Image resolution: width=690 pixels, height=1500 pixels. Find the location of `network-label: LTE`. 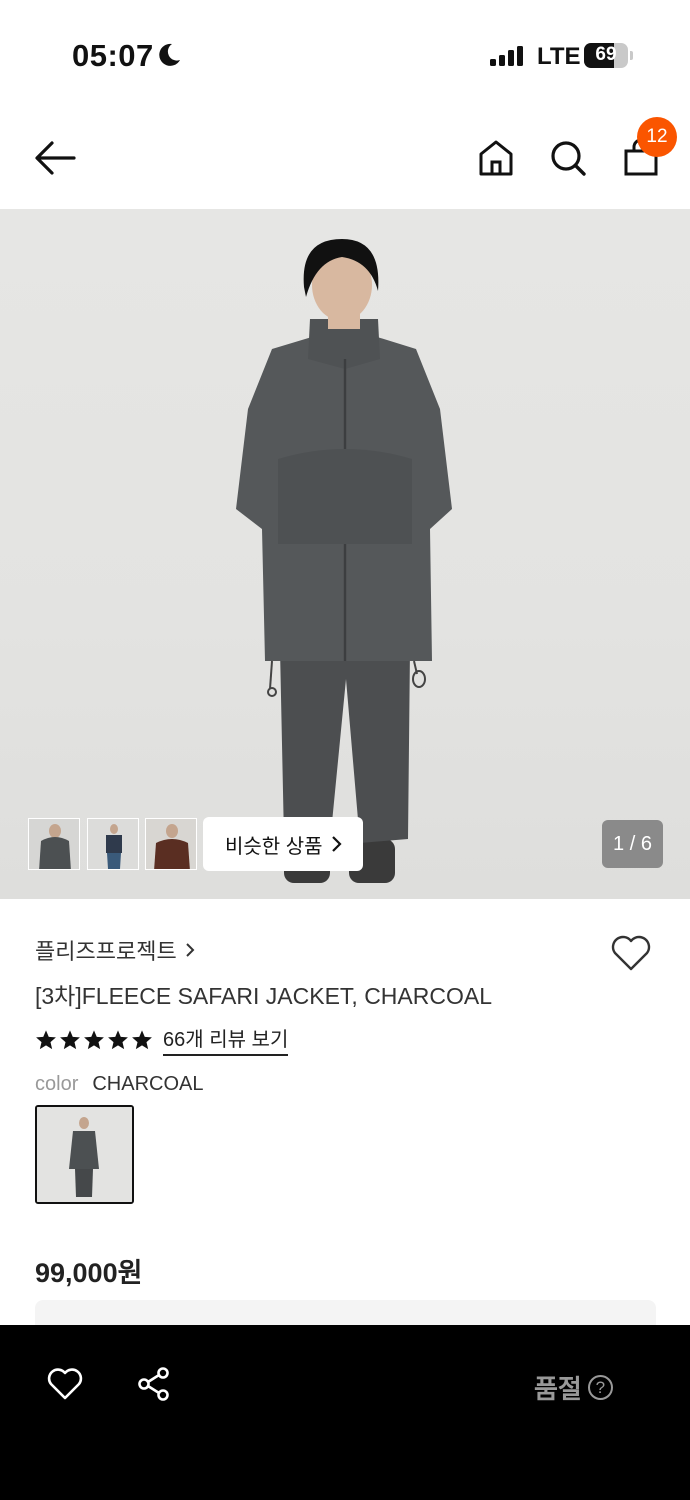

network-label: LTE is located at coordinates (559, 56).